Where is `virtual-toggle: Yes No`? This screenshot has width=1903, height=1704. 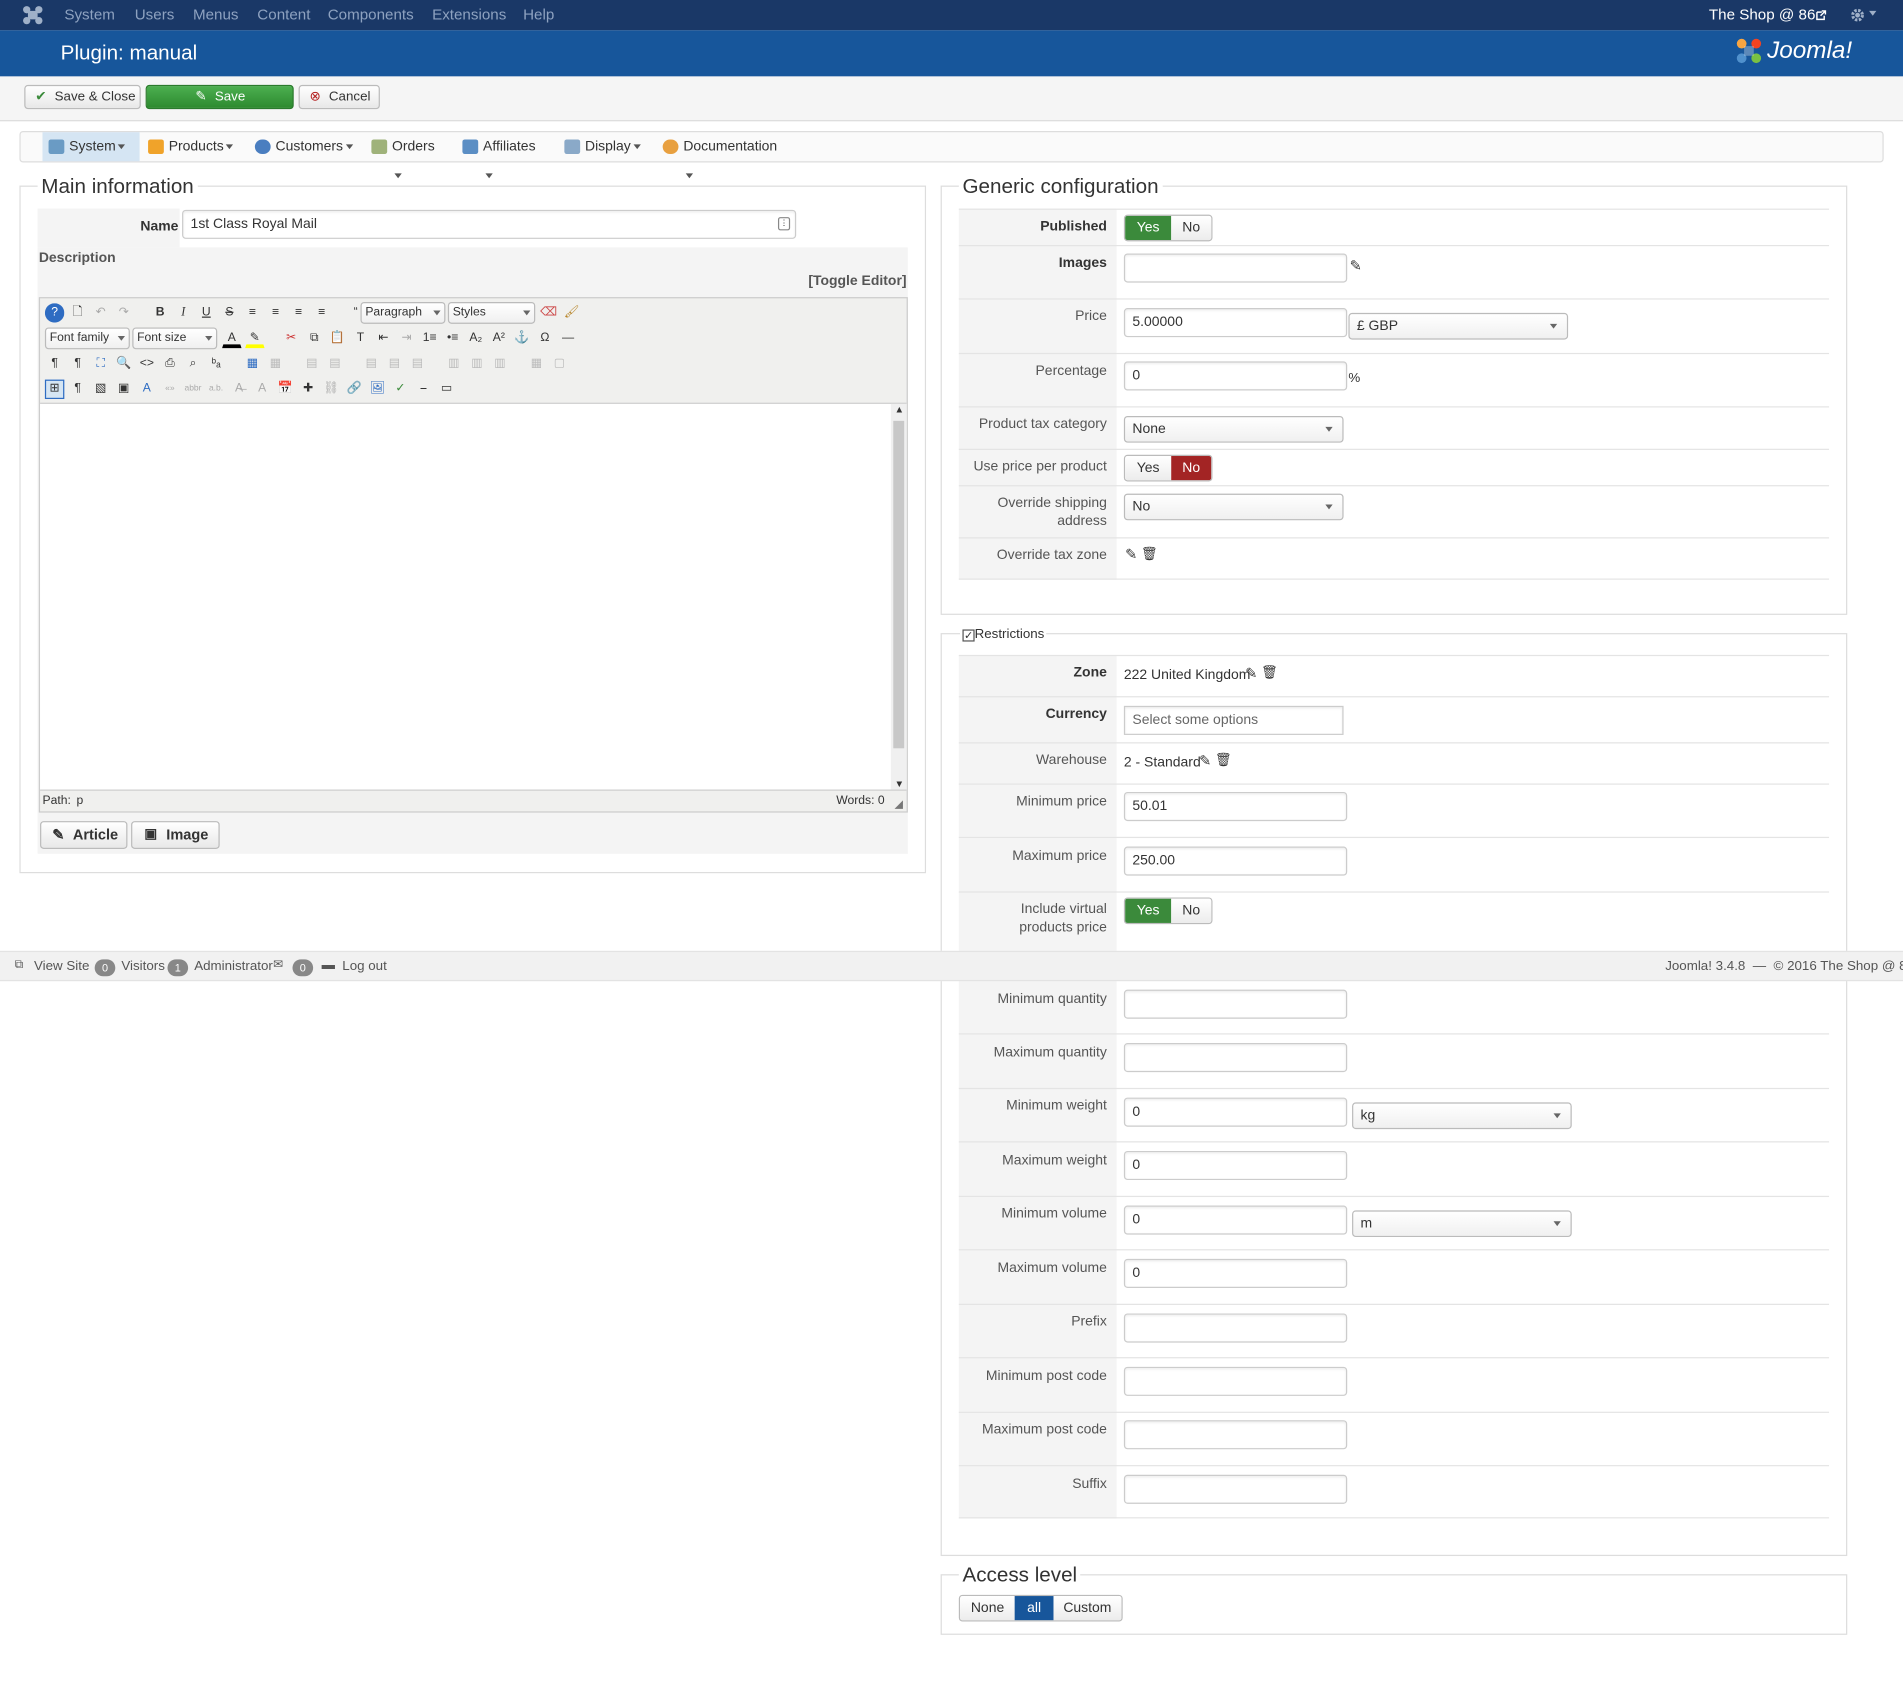 virtual-toggle: Yes No is located at coordinates (1168, 911).